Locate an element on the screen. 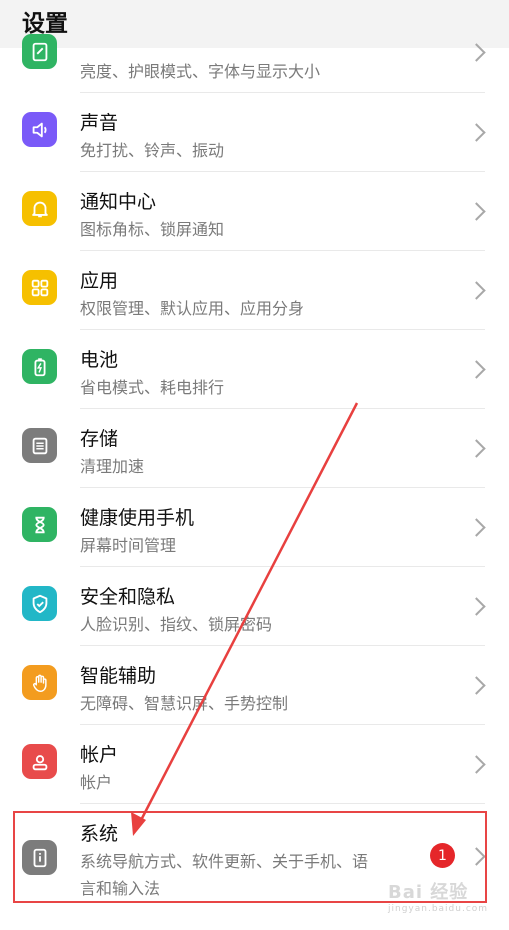  settings-item-title: 帐户 is located at coordinates (99, 755).